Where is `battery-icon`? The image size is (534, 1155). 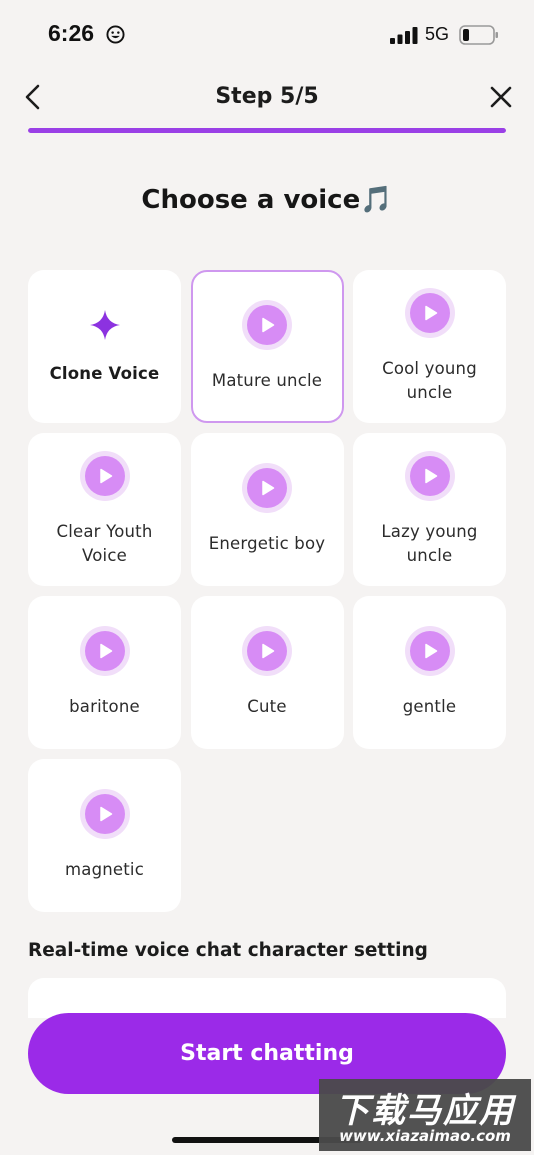 battery-icon is located at coordinates (478, 35).